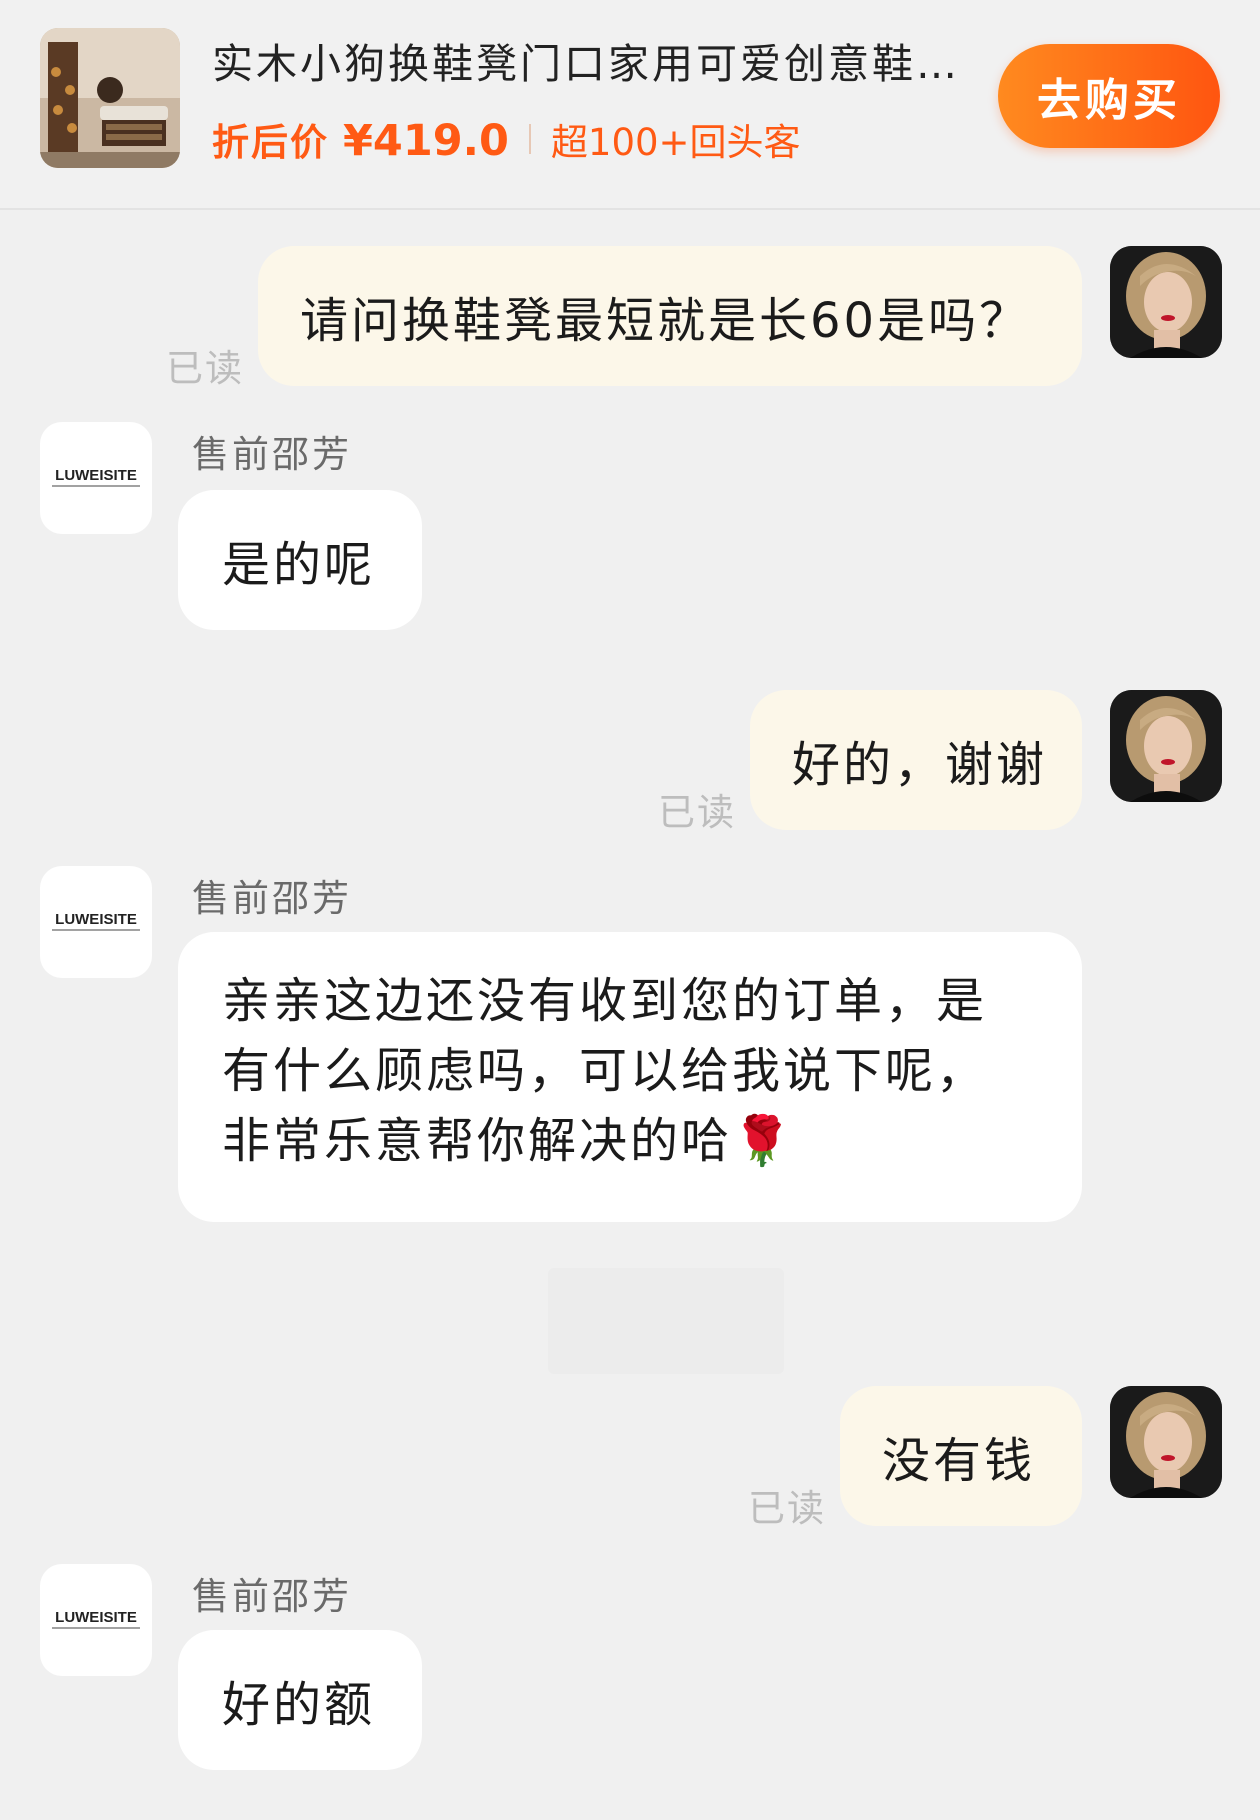 Image resolution: width=1260 pixels, height=1820 pixels. What do you see at coordinates (920, 765) in the screenshot?
I see `message-text: 好的，谢谢` at bounding box center [920, 765].